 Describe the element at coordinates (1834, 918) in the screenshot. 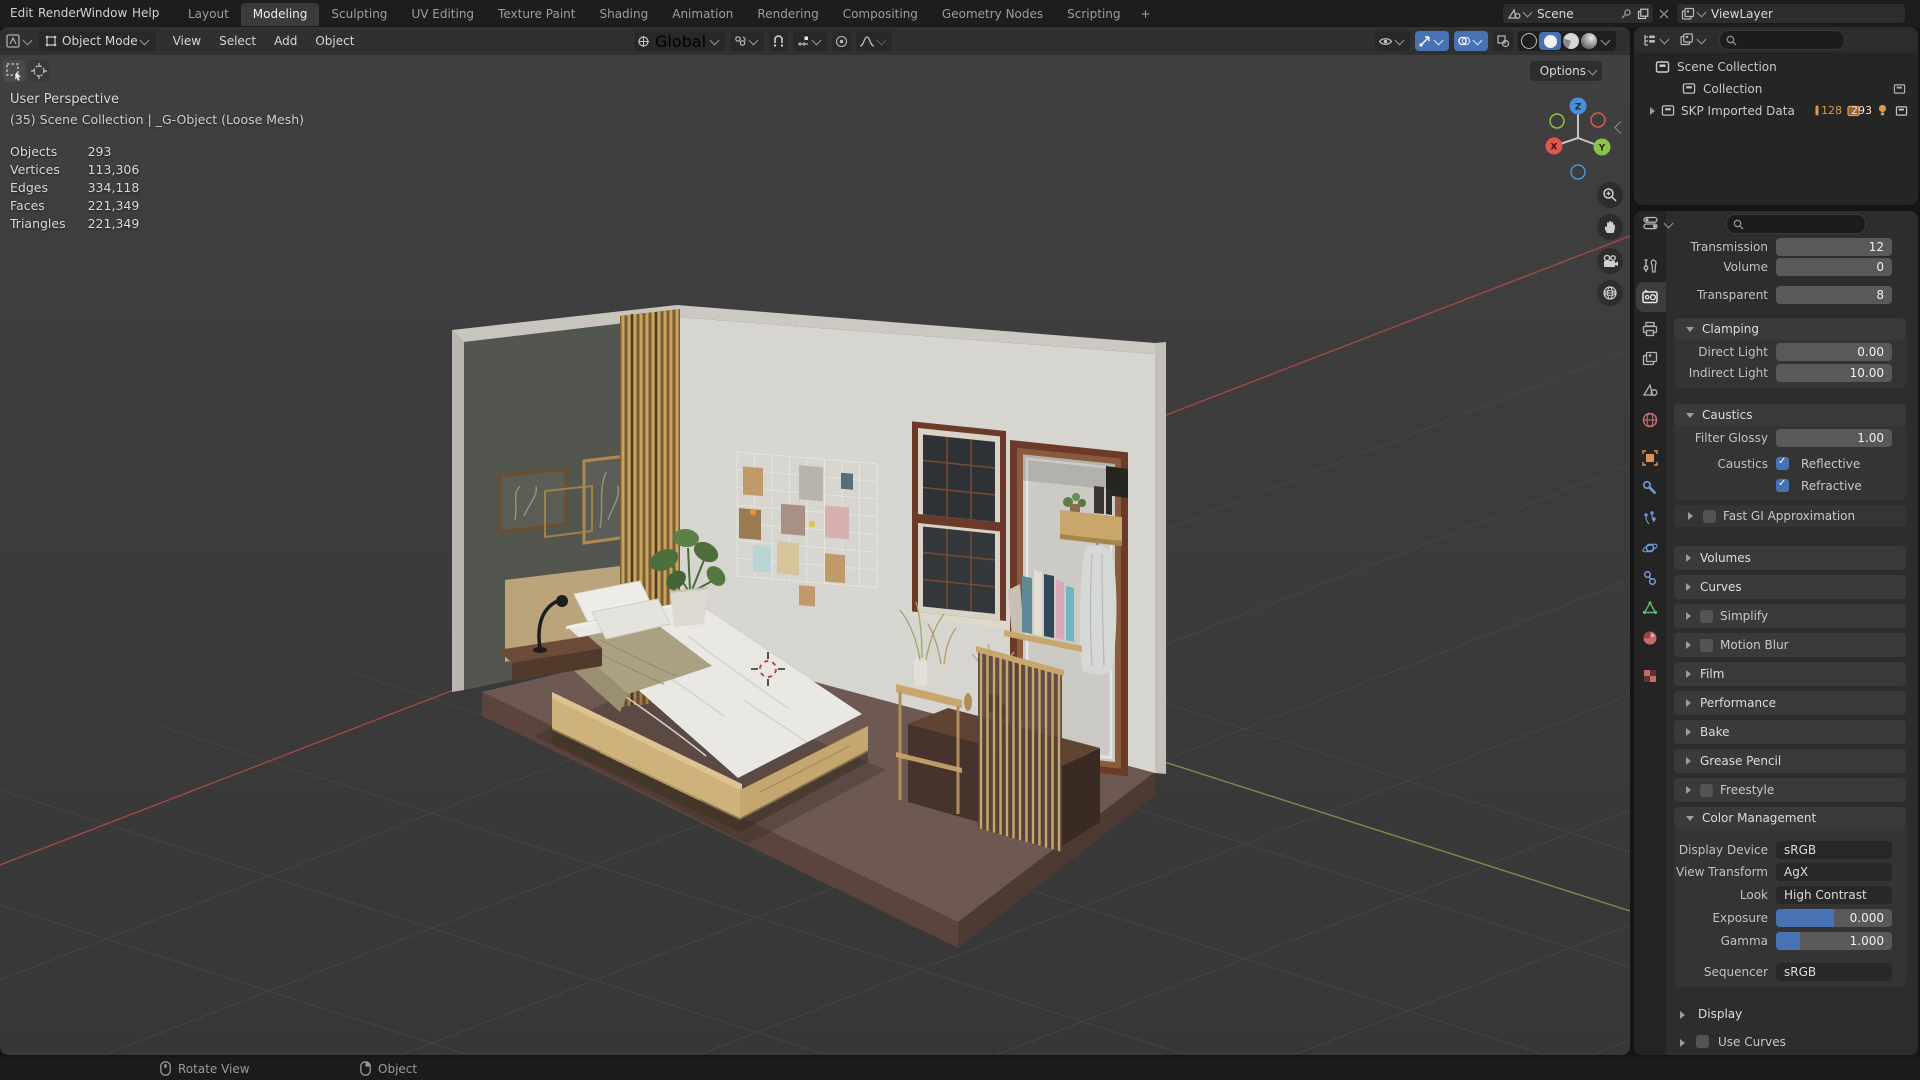

I see `exposure-slider: 0.000` at that location.